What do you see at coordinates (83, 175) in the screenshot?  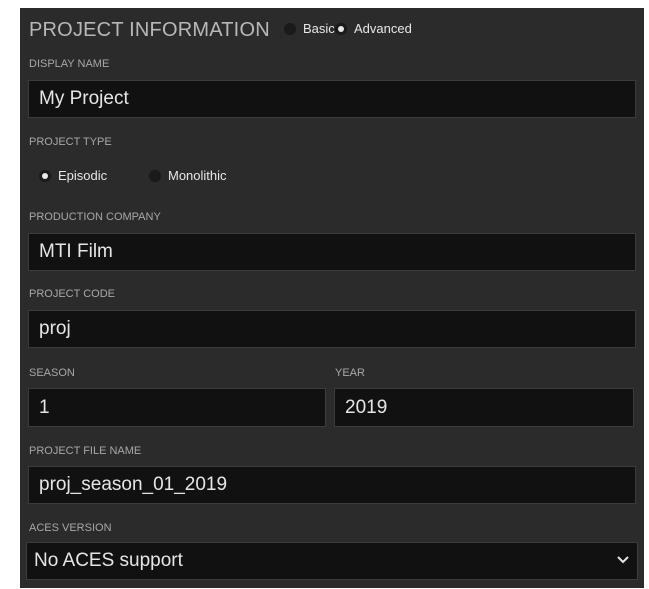 I see `project-type-episodic-label: Episodic` at bounding box center [83, 175].